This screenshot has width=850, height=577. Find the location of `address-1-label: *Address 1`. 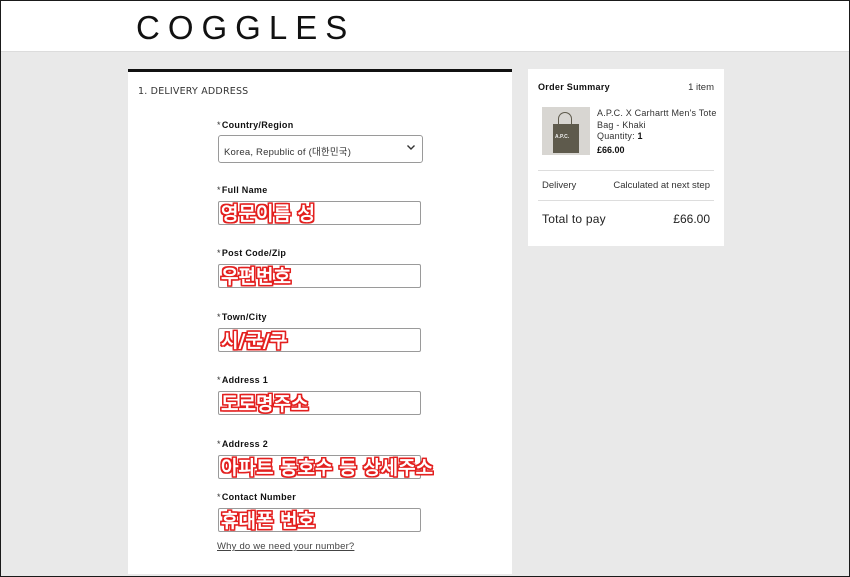

address-1-label: *Address 1 is located at coordinates (243, 380).